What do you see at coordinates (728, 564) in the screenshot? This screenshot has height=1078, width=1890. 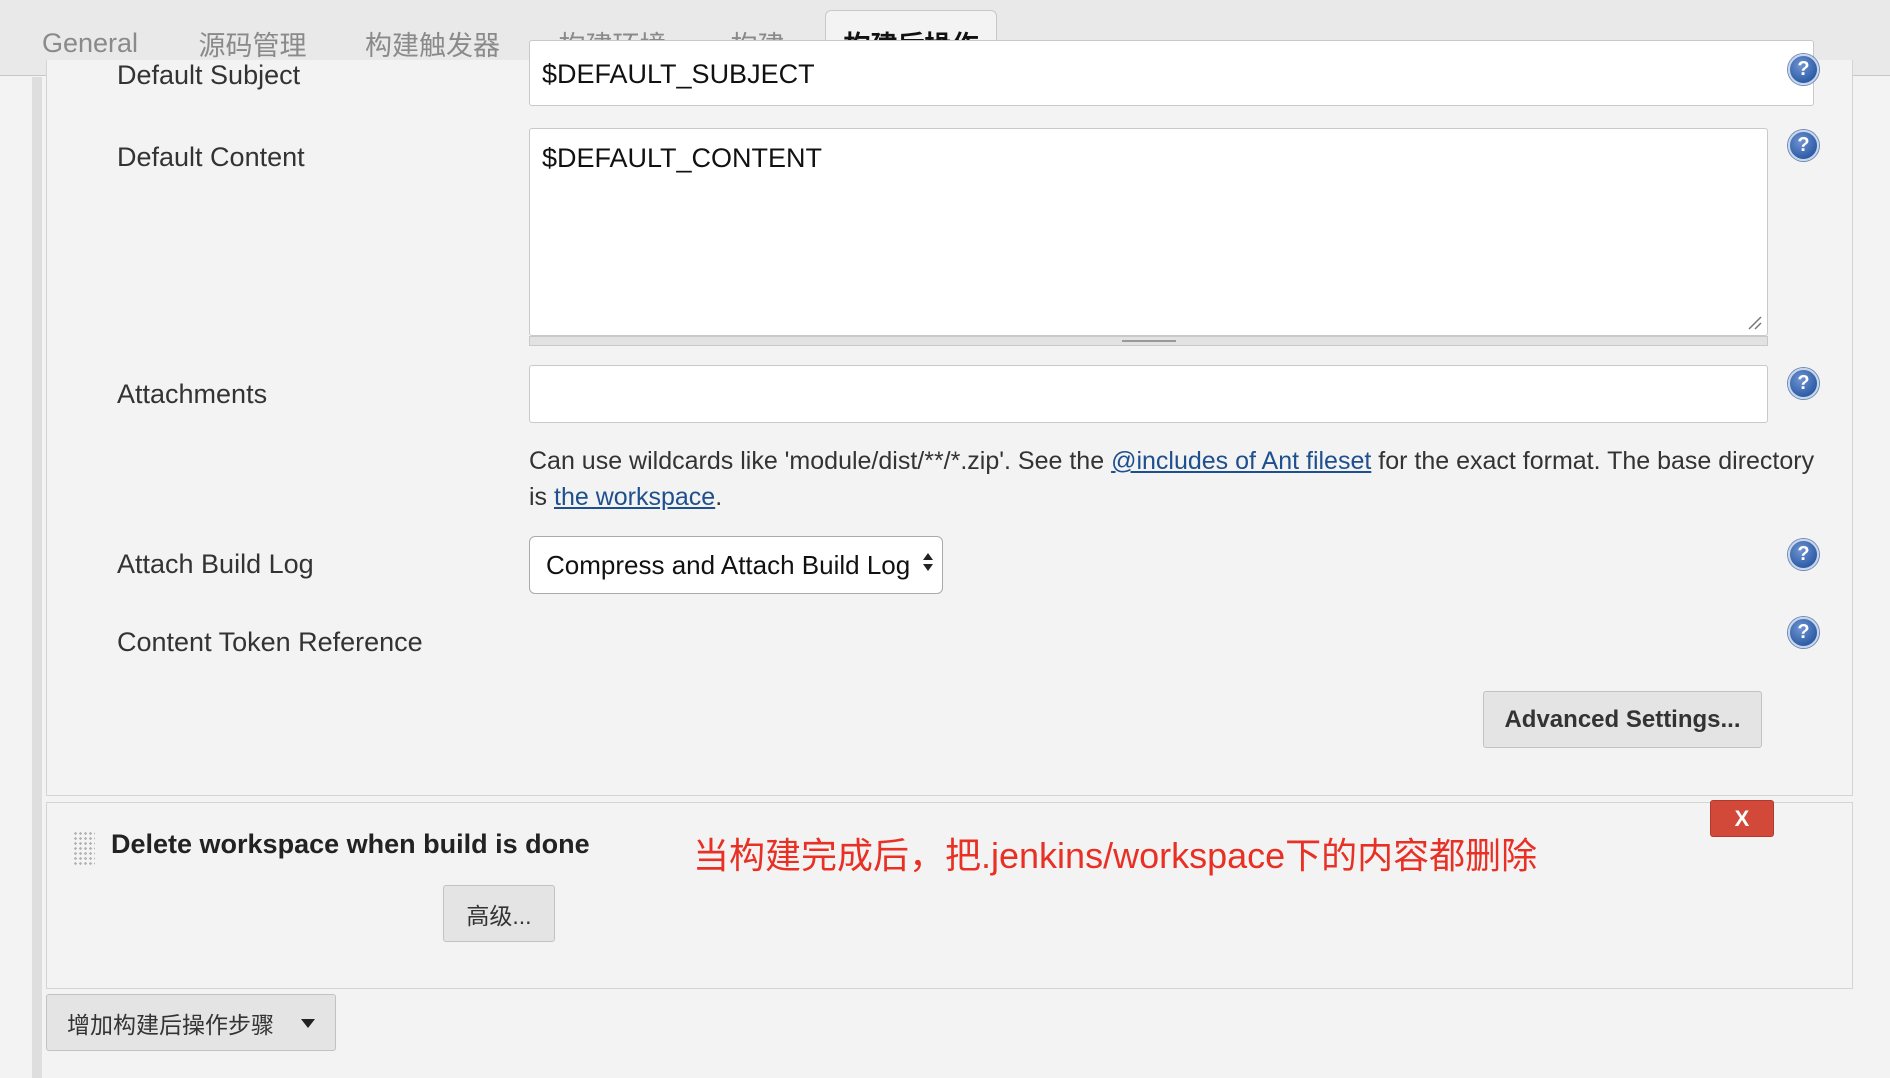 I see `select-value: Compress and Attach Build Log` at bounding box center [728, 564].